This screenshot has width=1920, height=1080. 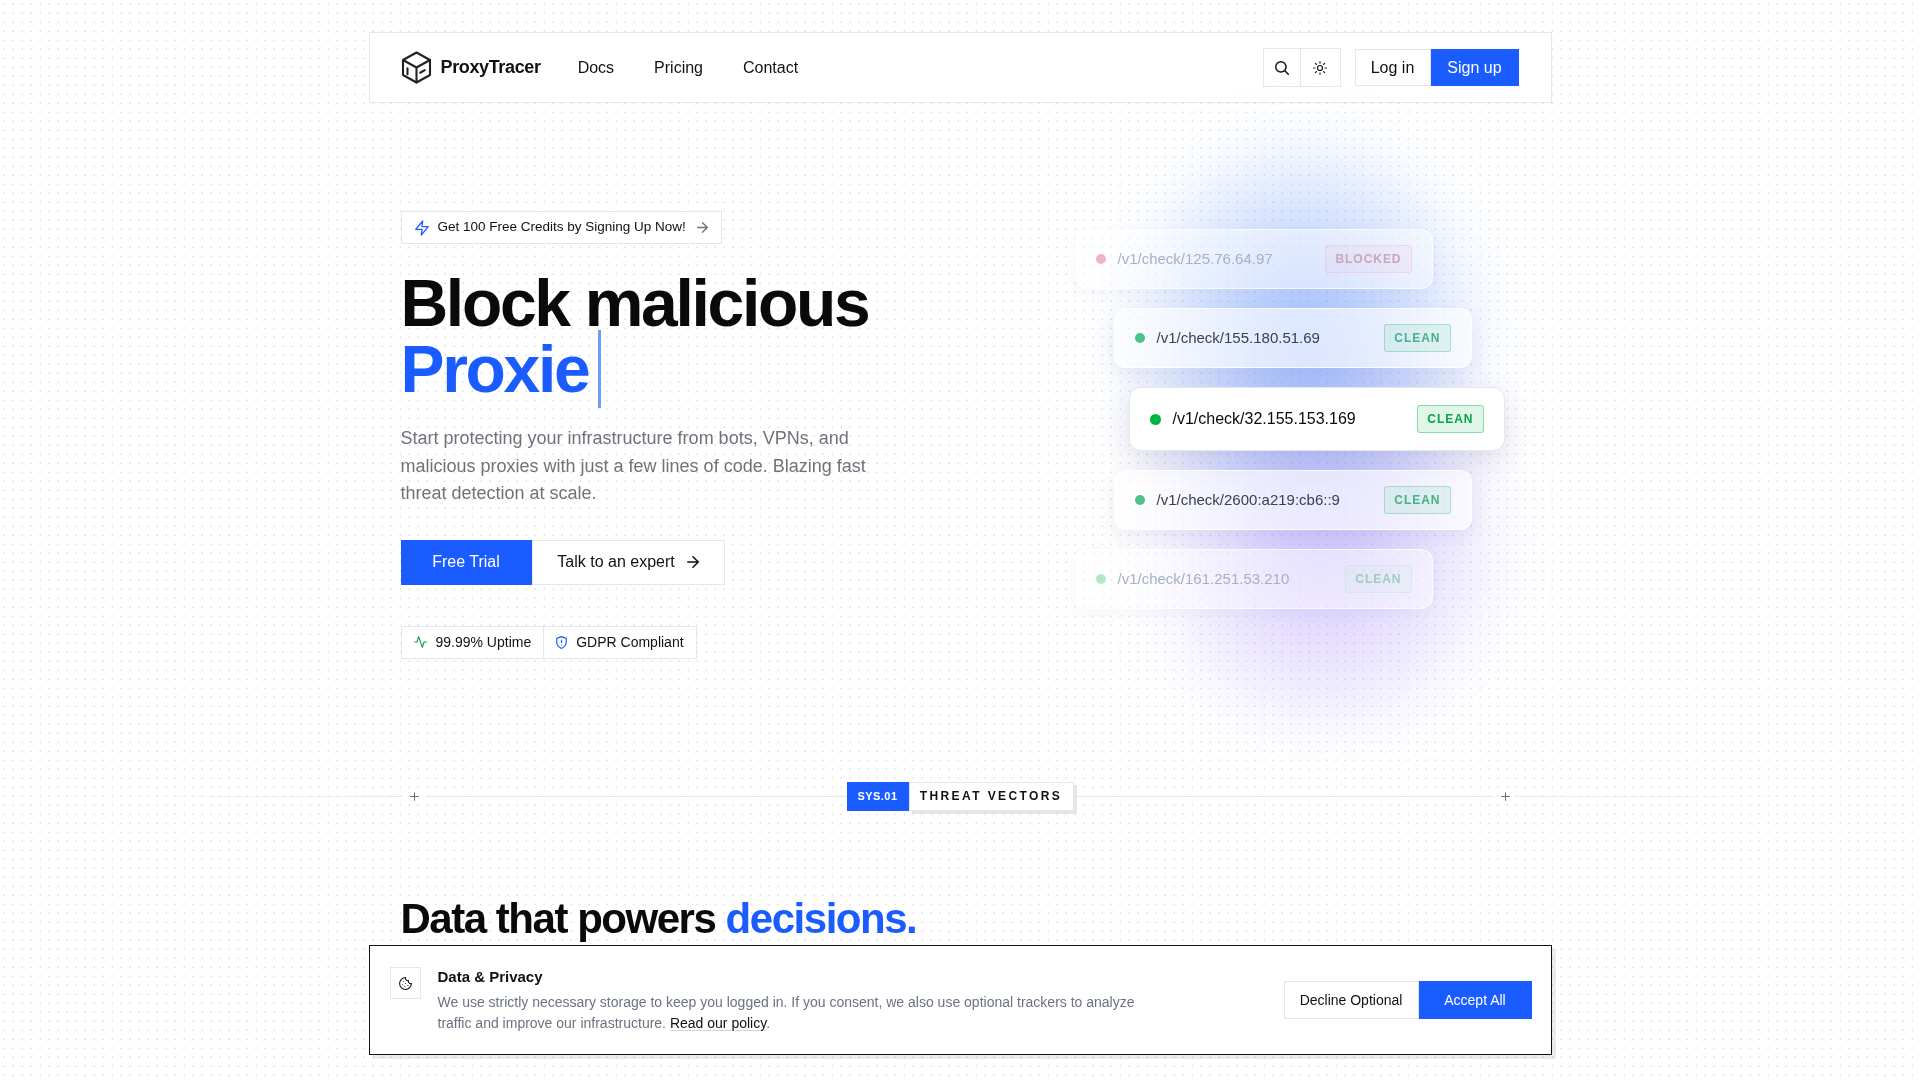 What do you see at coordinates (600, 369) in the screenshot?
I see `text-cursor-icon` at bounding box center [600, 369].